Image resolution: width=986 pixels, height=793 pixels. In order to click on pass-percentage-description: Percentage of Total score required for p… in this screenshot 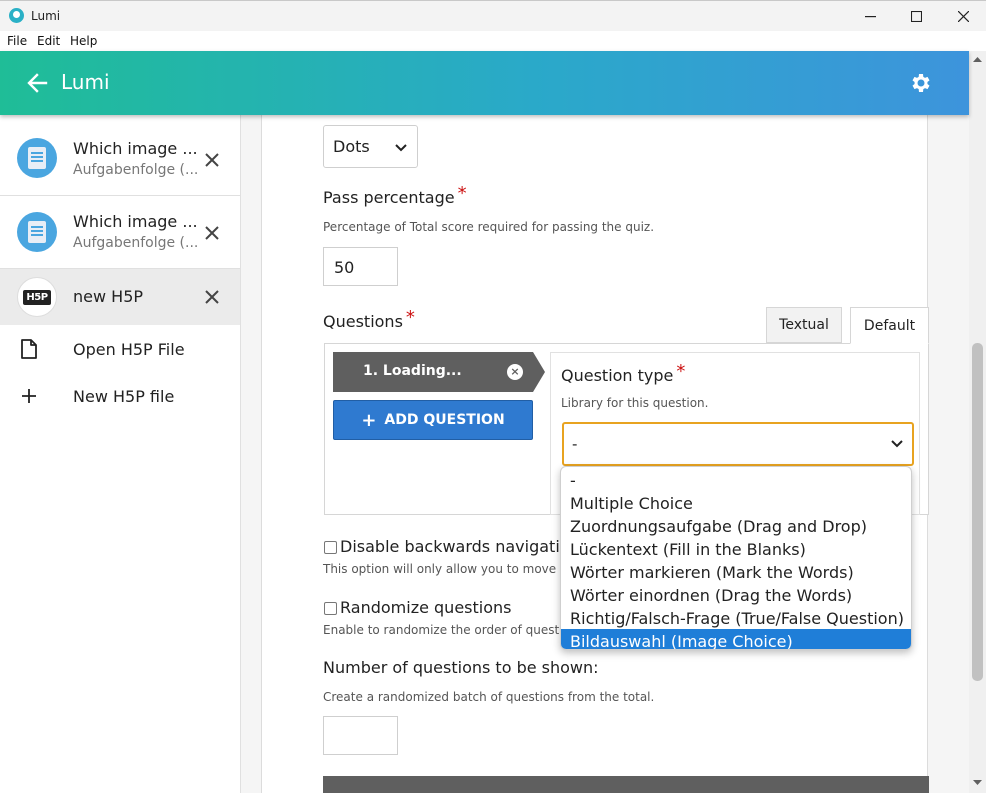, I will do `click(489, 227)`.